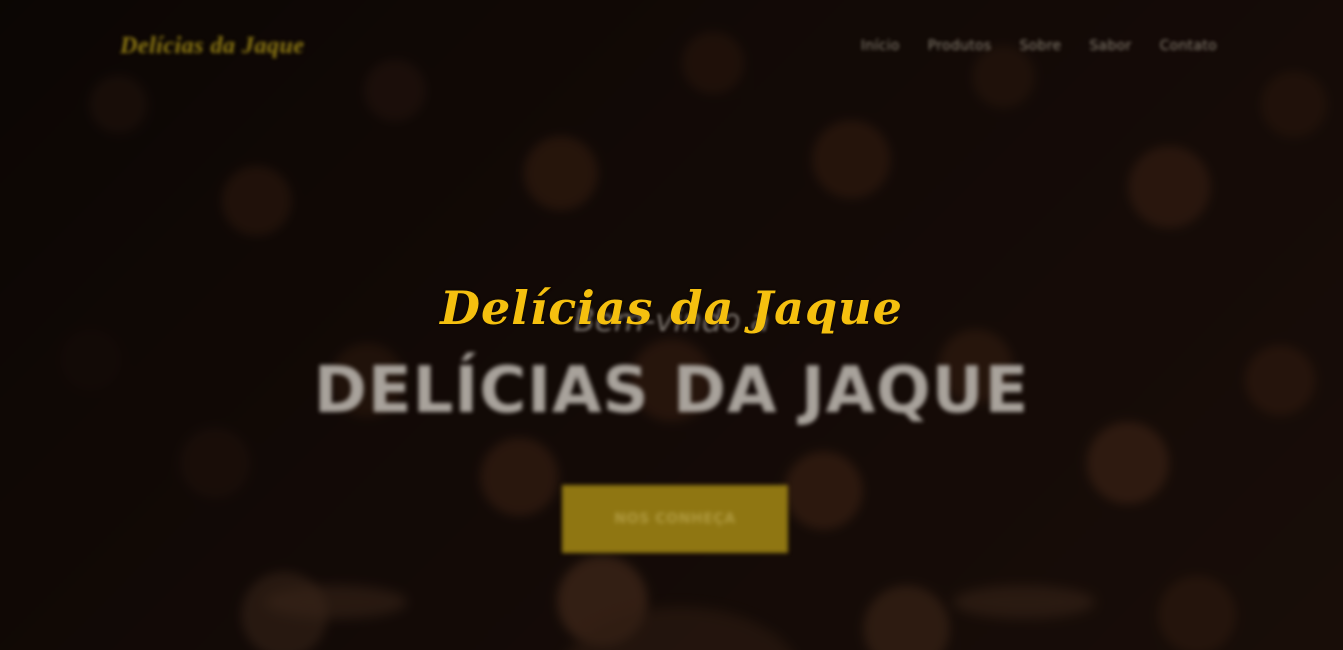 The width and height of the screenshot is (1343, 650). Describe the element at coordinates (960, 46) in the screenshot. I see `nav-item-produtos: Produtos` at that location.